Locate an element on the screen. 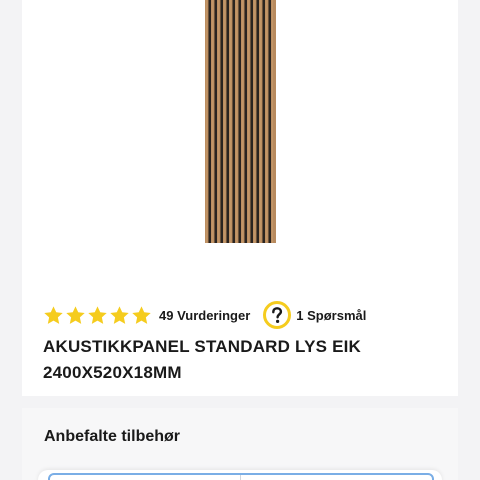 The width and height of the screenshot is (480, 480). question-circle-icon is located at coordinates (277, 315).